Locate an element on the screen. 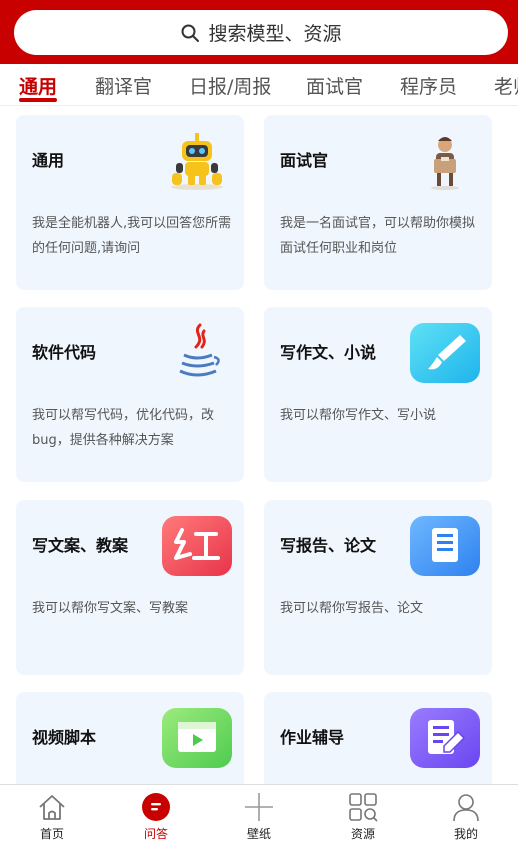 This screenshot has height=842, width=518. nav-label: 问答 is located at coordinates (155, 834).